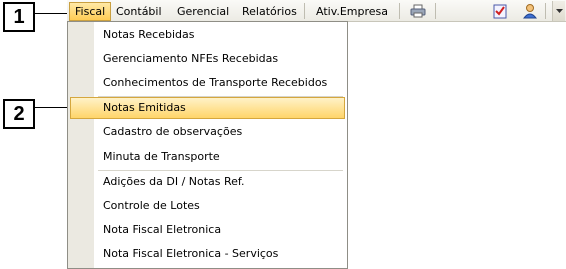 The image size is (566, 269). What do you see at coordinates (19, 114) in the screenshot?
I see `callout-2: 2` at bounding box center [19, 114].